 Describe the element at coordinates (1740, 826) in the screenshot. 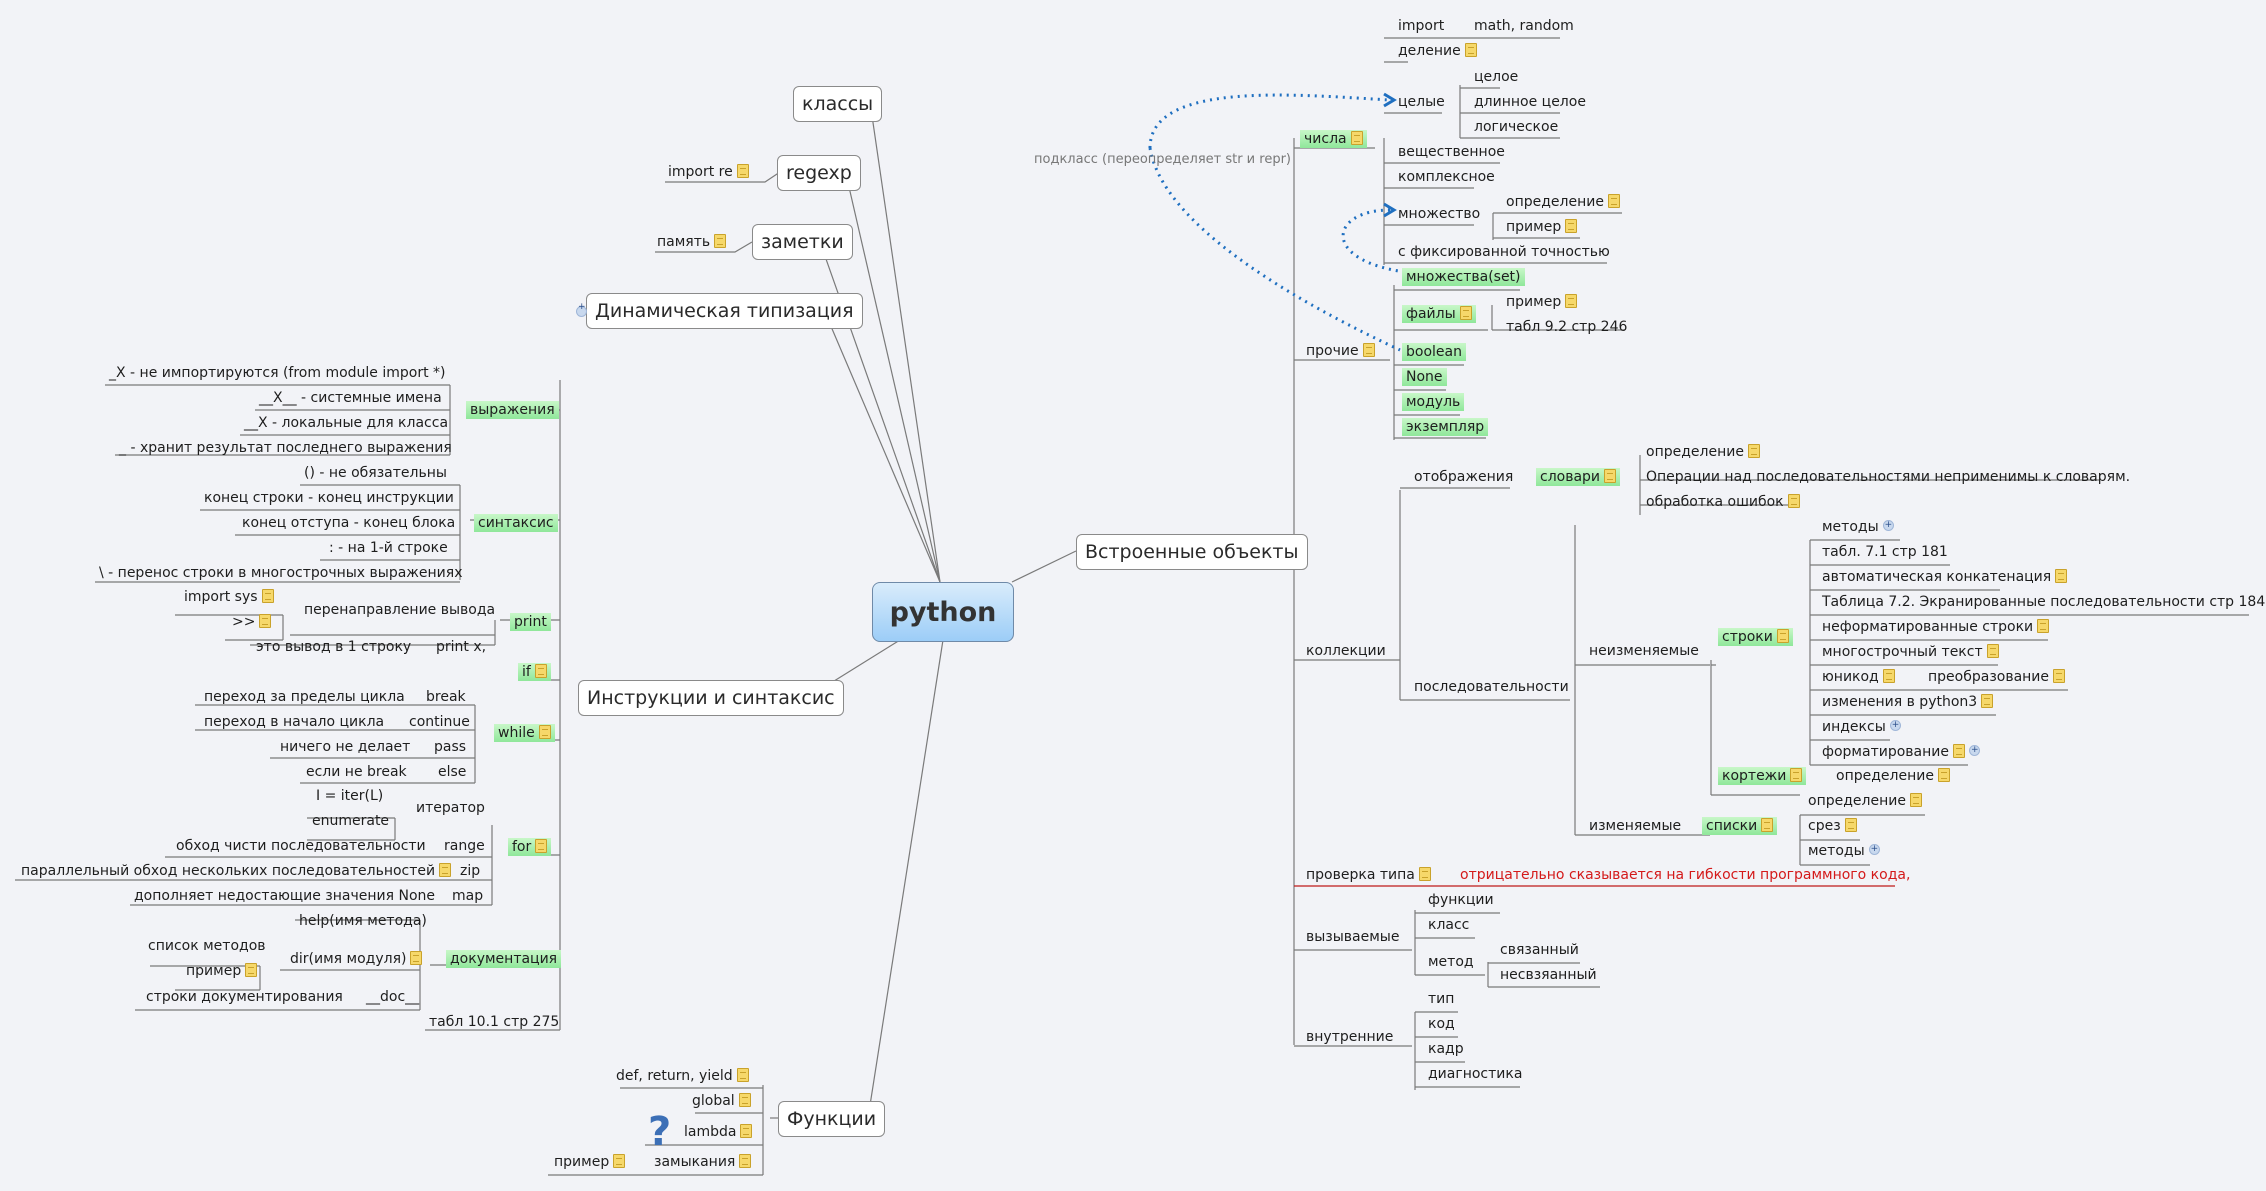

I see `node-lists: списки` at that location.